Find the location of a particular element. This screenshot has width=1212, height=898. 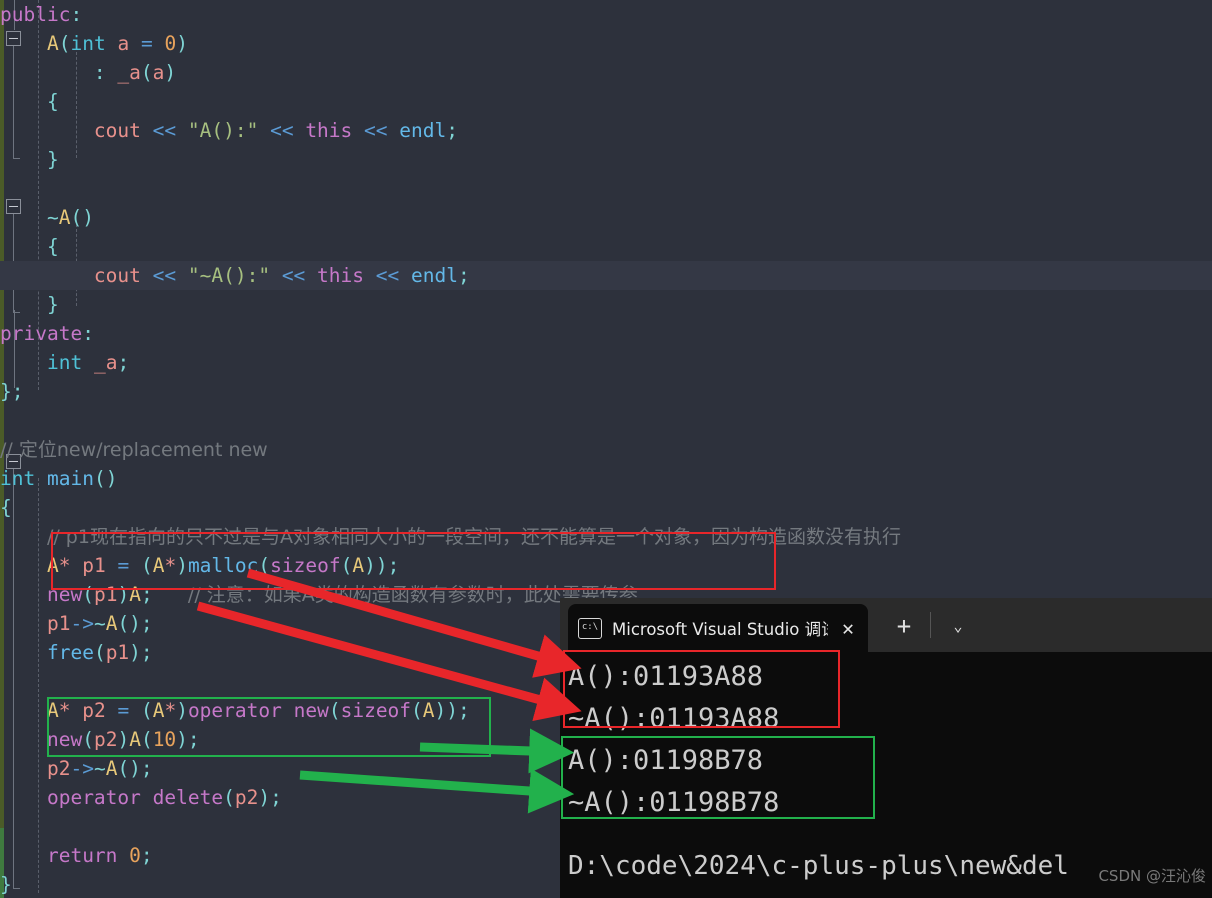

annotation-box-green-code is located at coordinates (269, 727).